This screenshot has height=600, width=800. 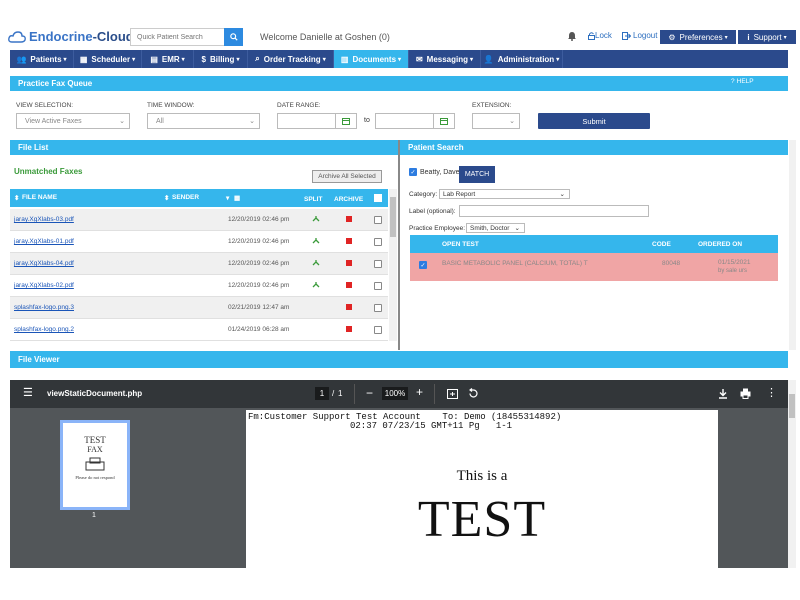 I want to click on patient-checkbox: ✓, so click(x=413, y=172).